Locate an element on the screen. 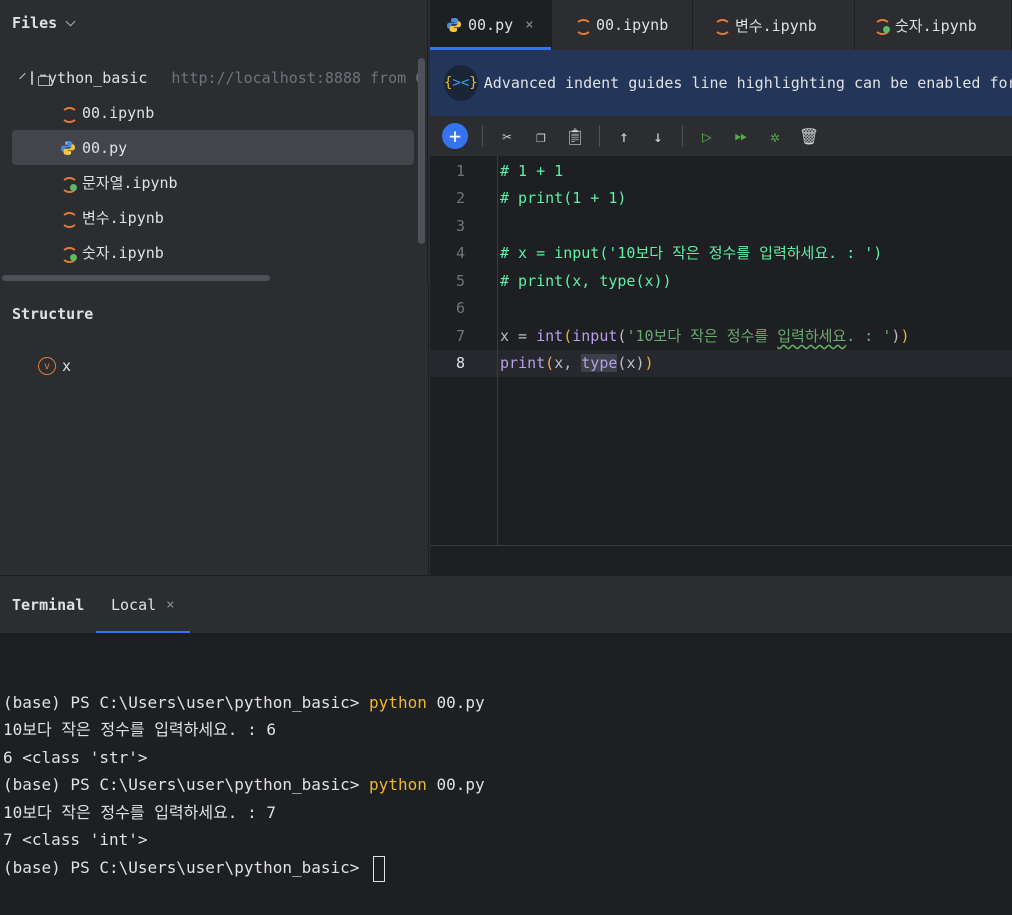 The width and height of the screenshot is (1012, 915). terminal-prompt-line: (base) PS C:\Users\user\python_basic> is located at coordinates (194, 868).